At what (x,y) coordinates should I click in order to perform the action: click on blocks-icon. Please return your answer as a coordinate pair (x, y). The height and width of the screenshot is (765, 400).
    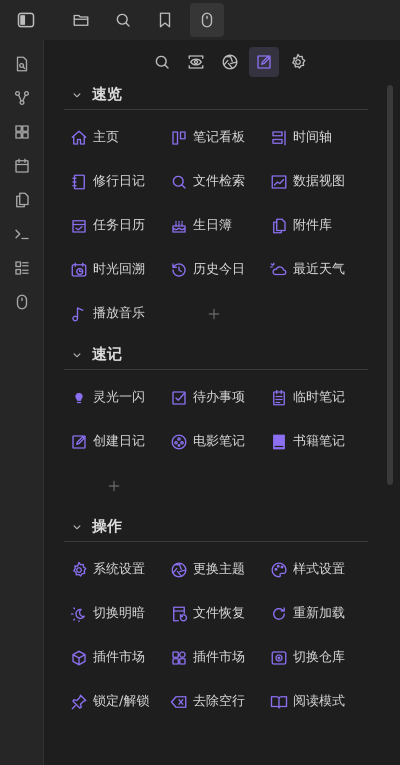
    Looking at the image, I should click on (179, 658).